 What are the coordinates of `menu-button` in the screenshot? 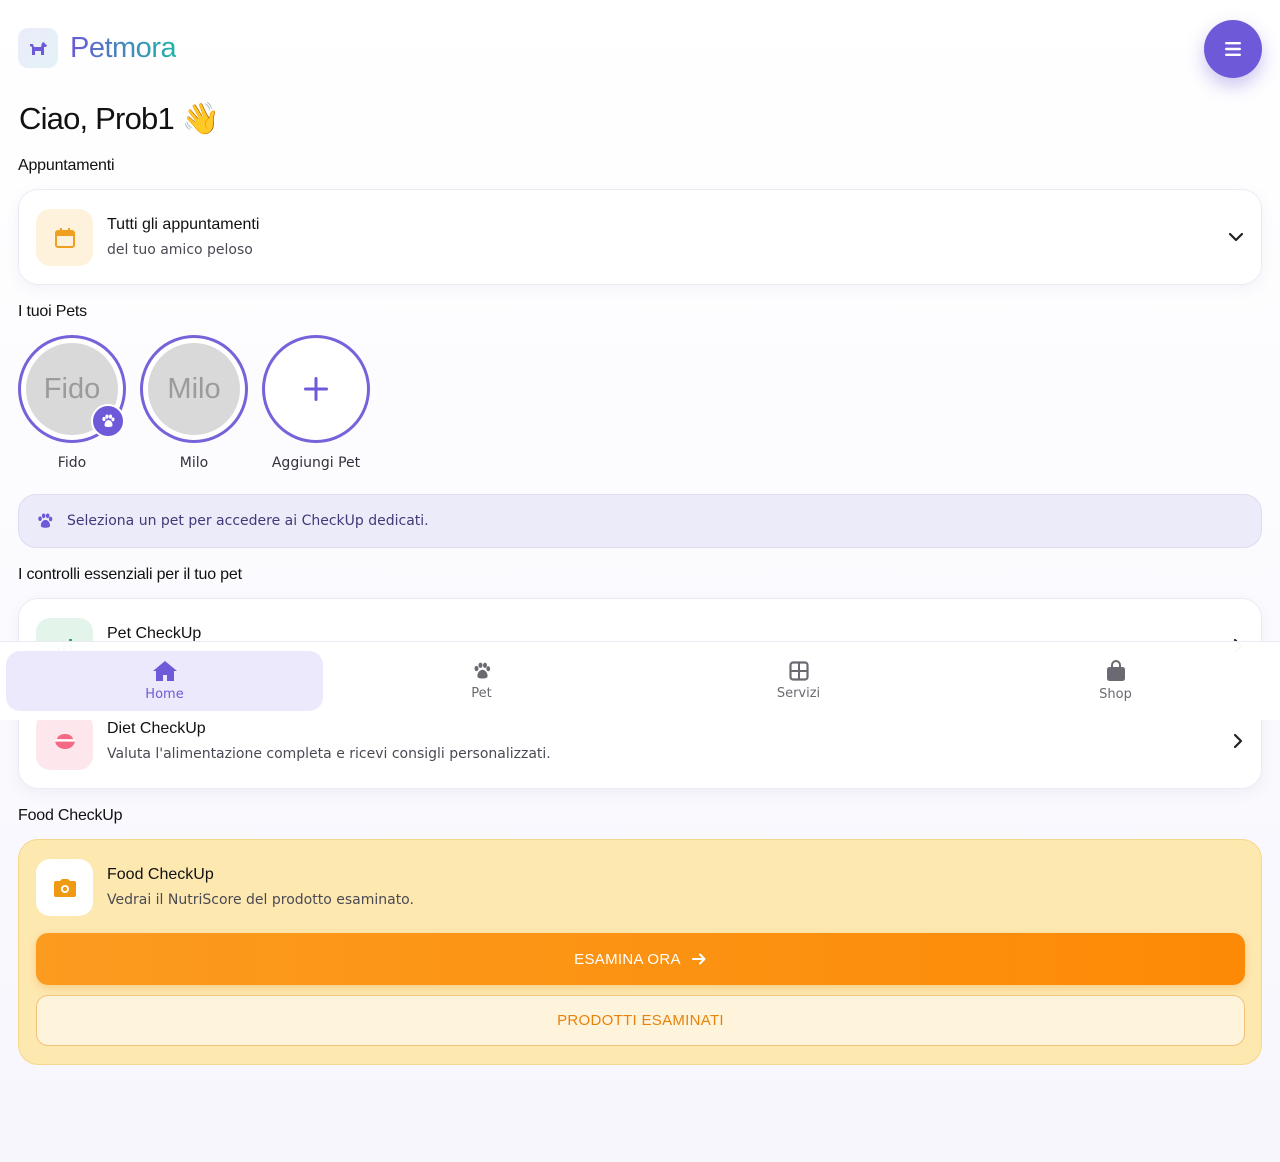 It's located at (1233, 49).